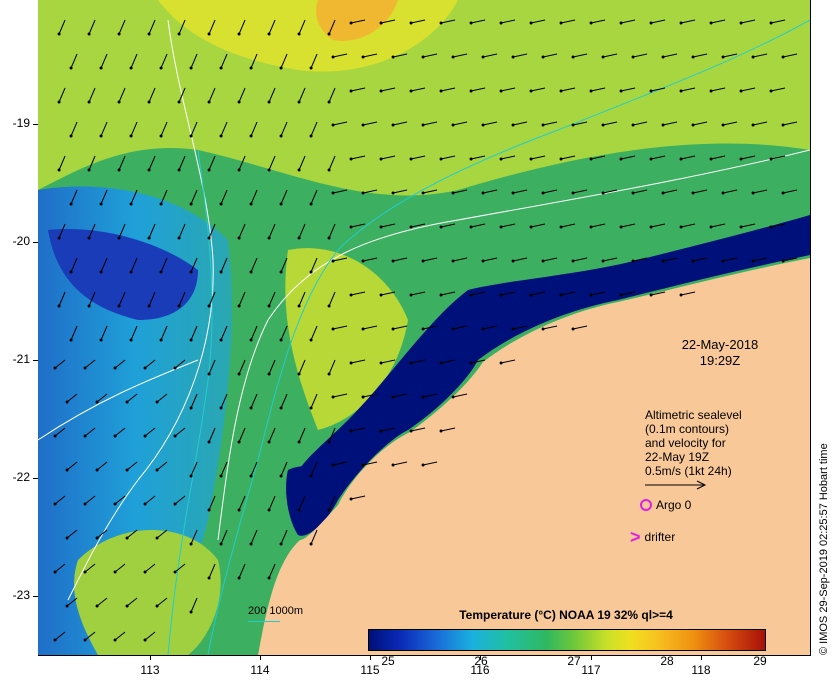  I want to click on altimetry-note-line: 0.5m/s (1kt 24h), so click(688, 471).